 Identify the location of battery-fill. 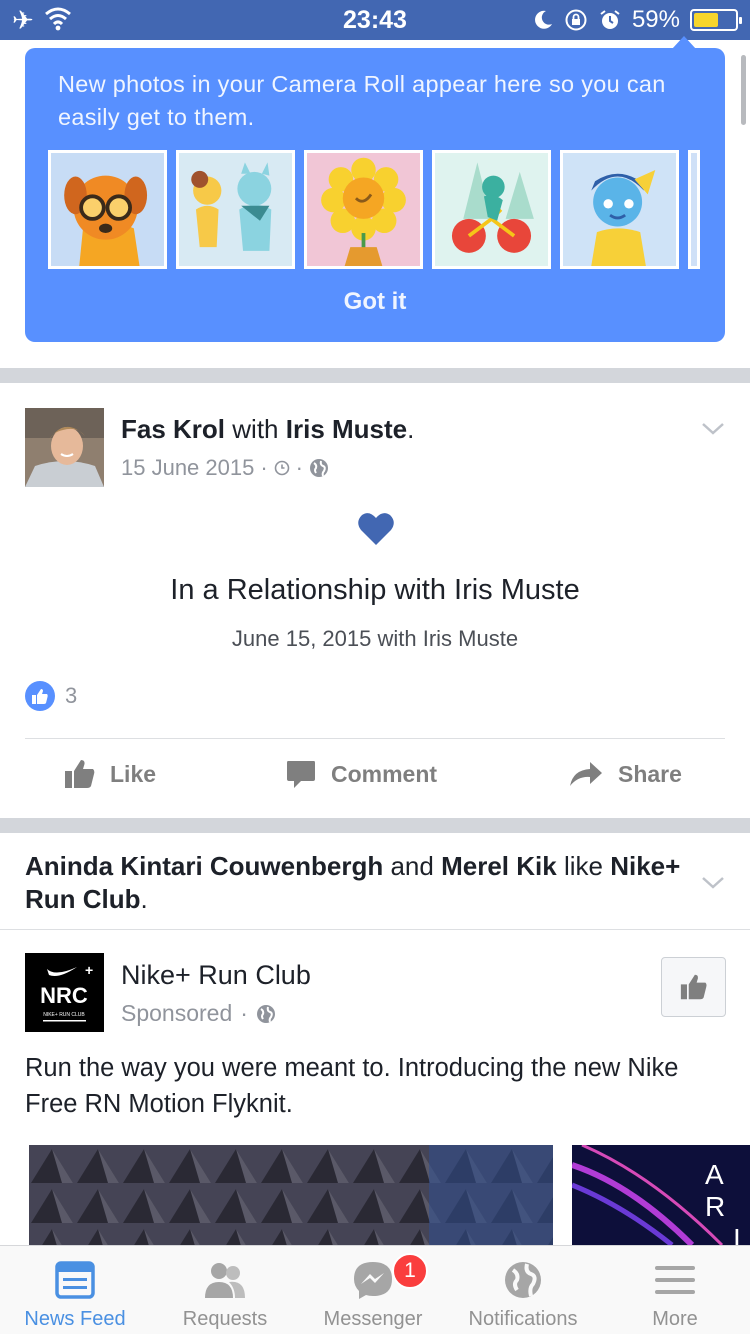
(706, 20).